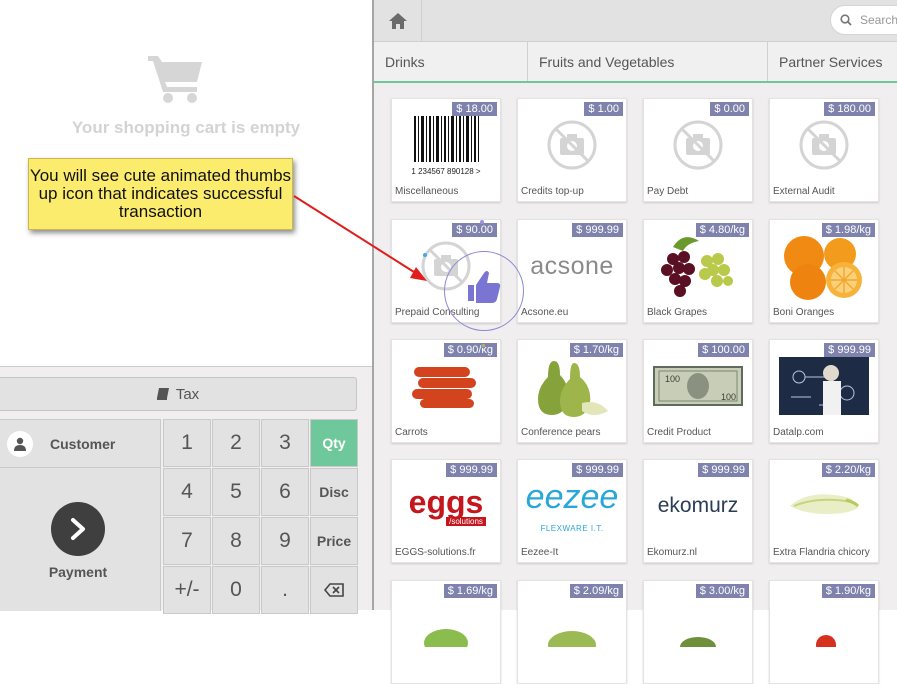 The height and width of the screenshot is (684, 897). What do you see at coordinates (572, 391) in the screenshot?
I see `product-card: $ 1.70/kg Conference pears` at bounding box center [572, 391].